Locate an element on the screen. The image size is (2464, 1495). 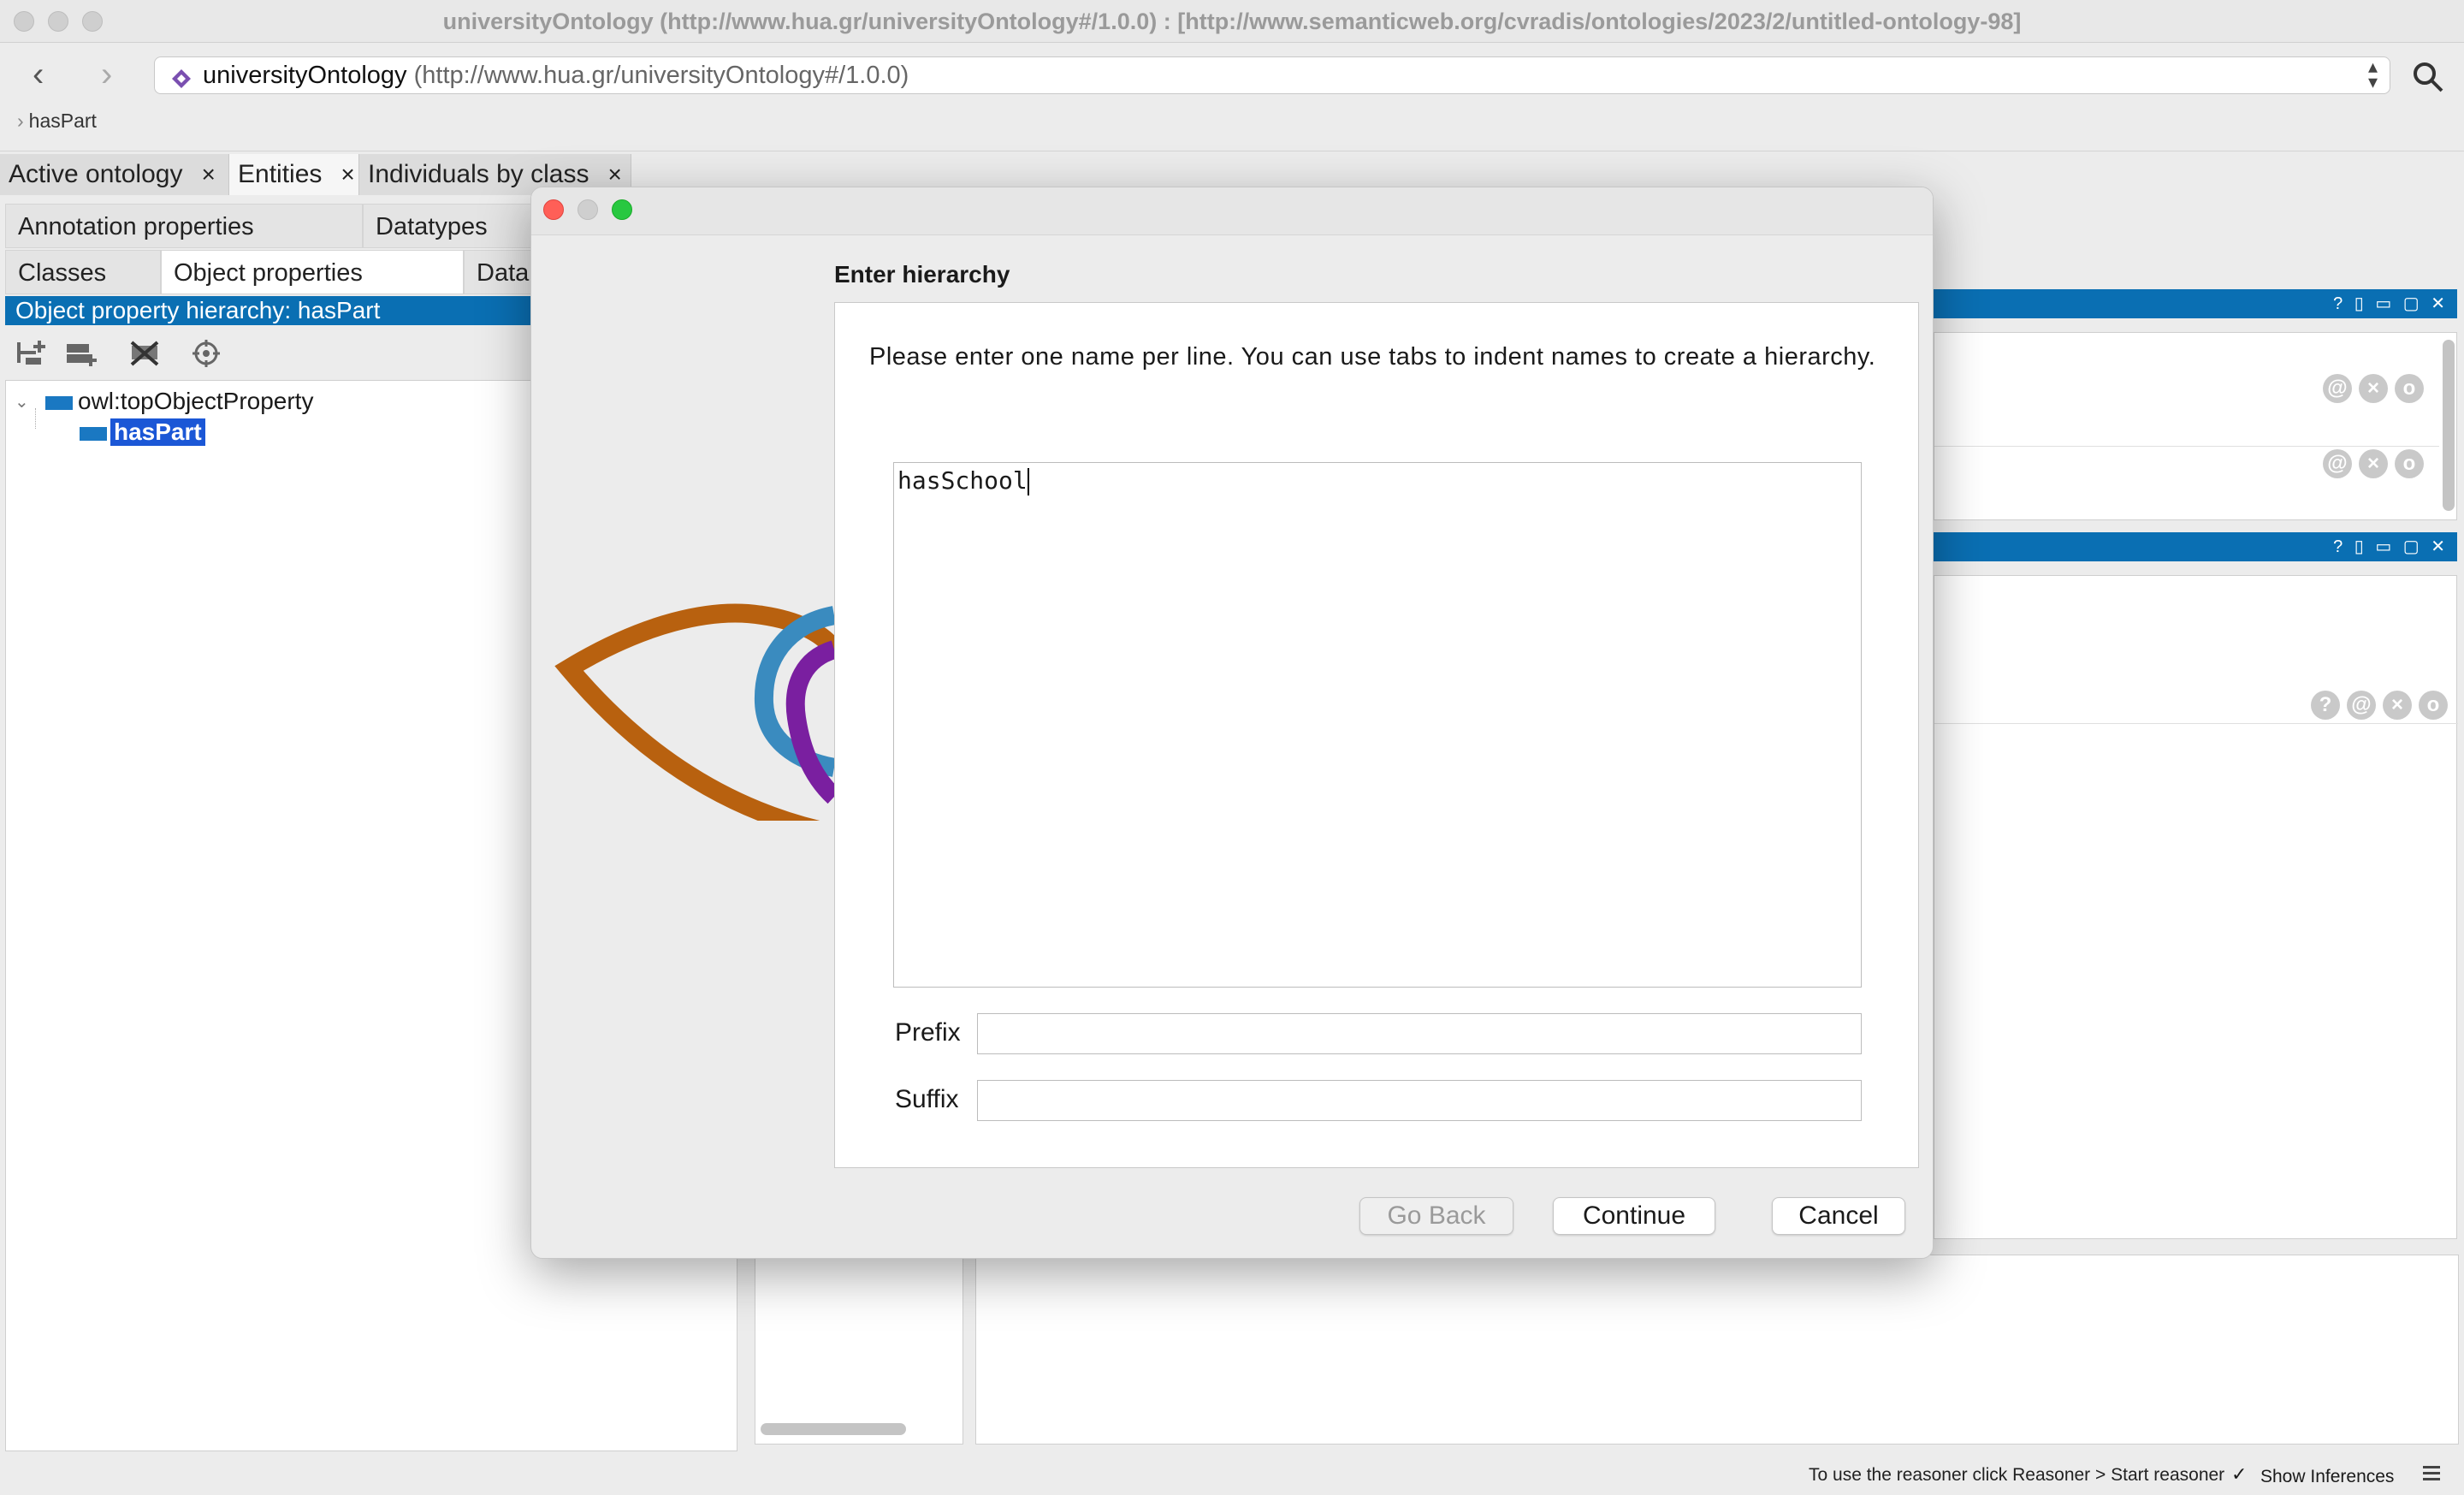
characteristics-panel-header: ? ▯ ▭ ▢ ✕ is located at coordinates (2195, 546).